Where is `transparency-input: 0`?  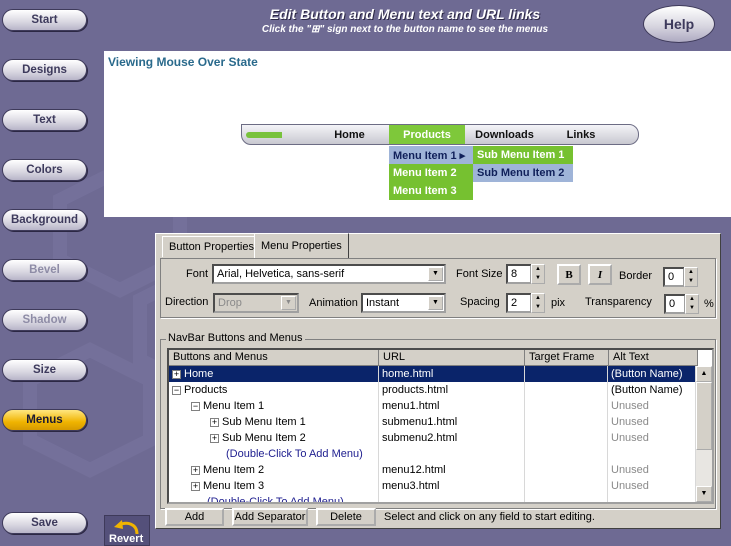
transparency-input: 0 is located at coordinates (675, 304).